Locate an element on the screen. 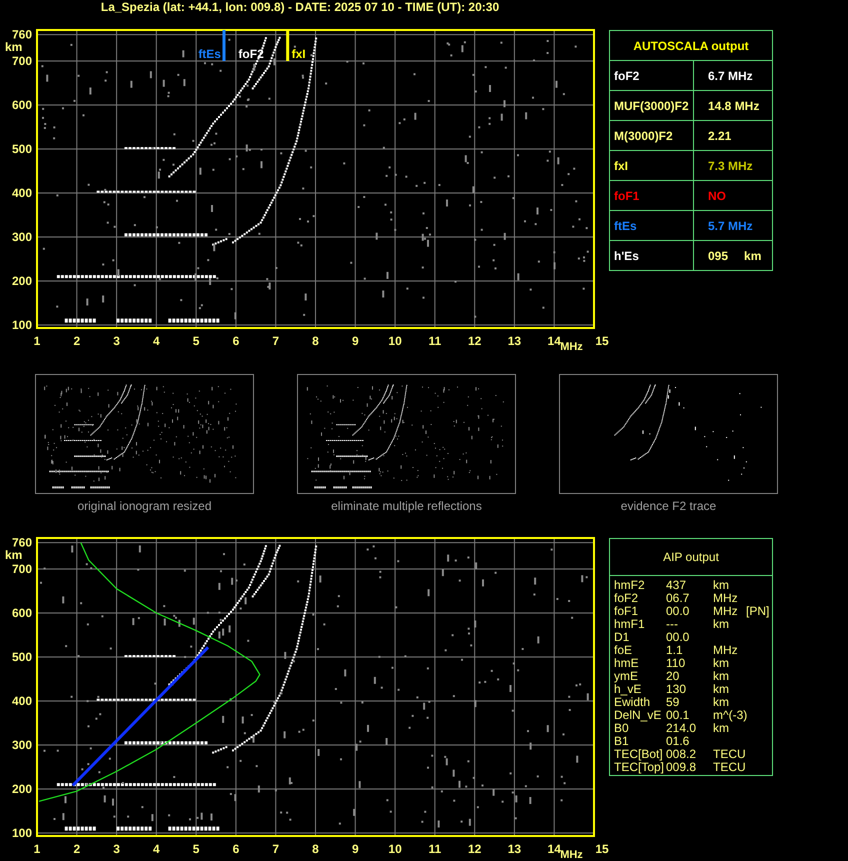 This screenshot has width=848, height=861. marker-label: fxI is located at coordinates (299, 54).